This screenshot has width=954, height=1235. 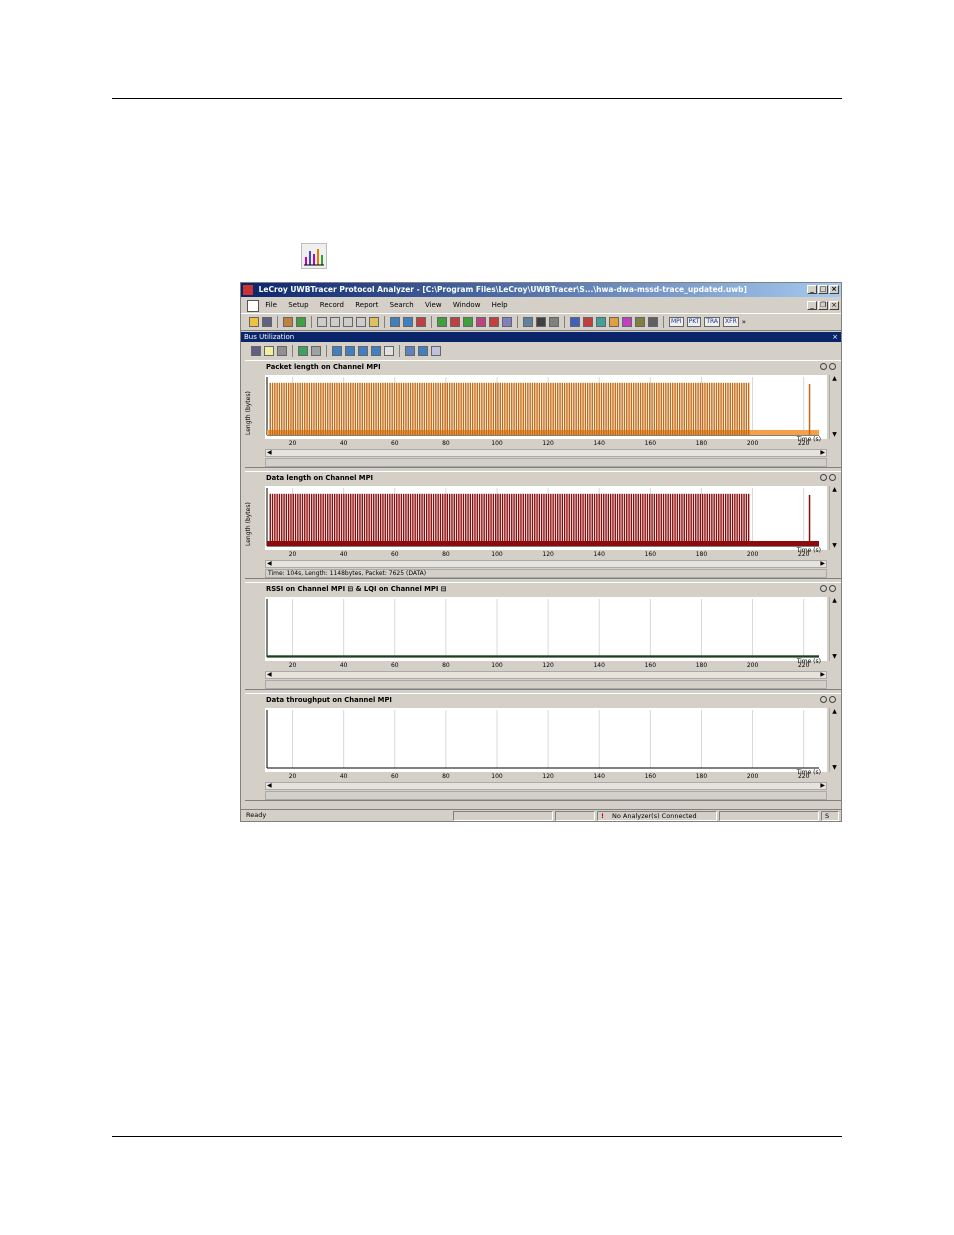 What do you see at coordinates (410, 351) in the screenshot?
I see `sync-icon` at bounding box center [410, 351].